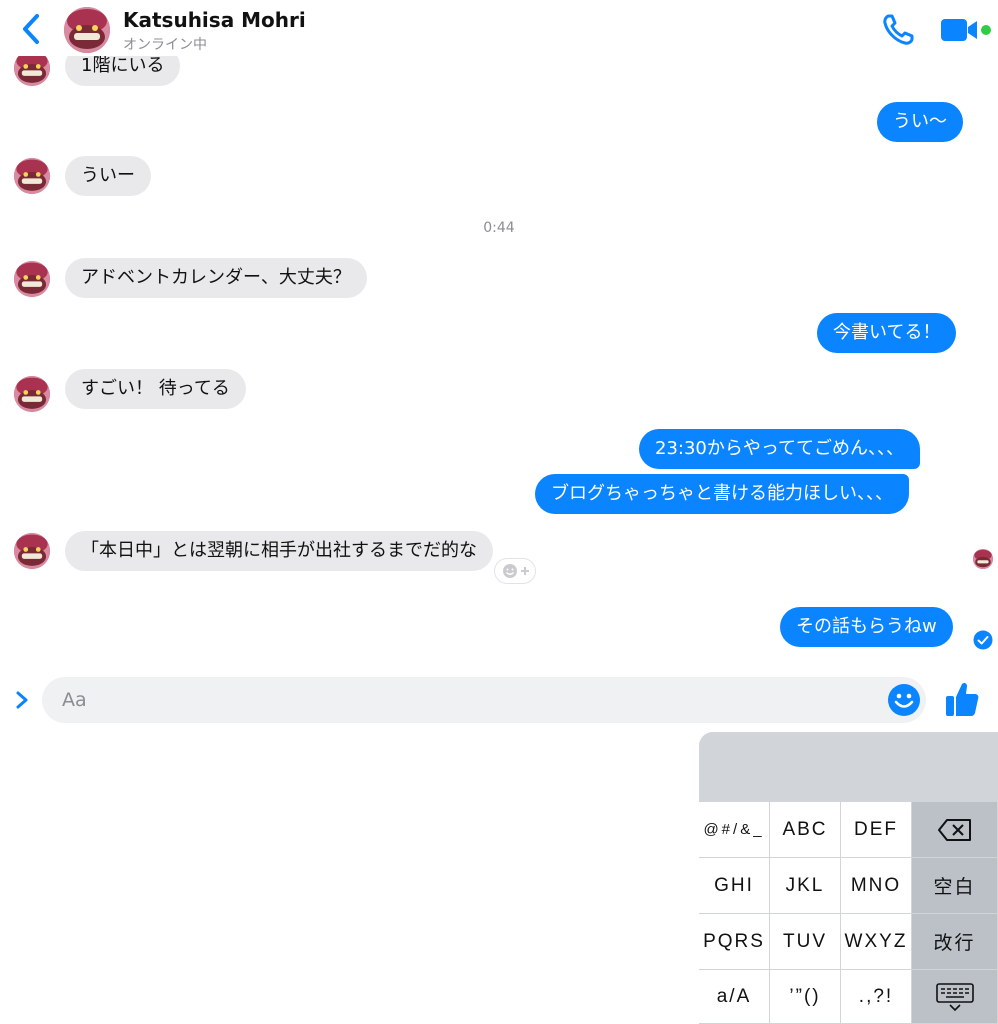 The height and width of the screenshot is (1024, 998). I want to click on key-backspace, so click(955, 830).